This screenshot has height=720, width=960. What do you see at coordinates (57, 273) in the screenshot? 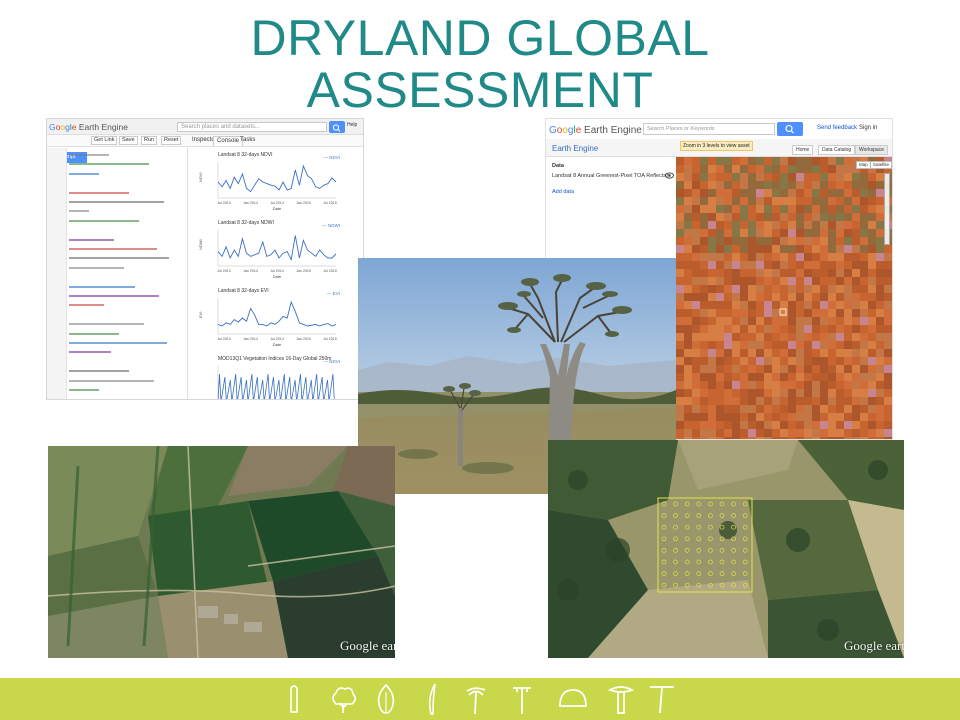
I see `line-number-gutter` at bounding box center [57, 273].